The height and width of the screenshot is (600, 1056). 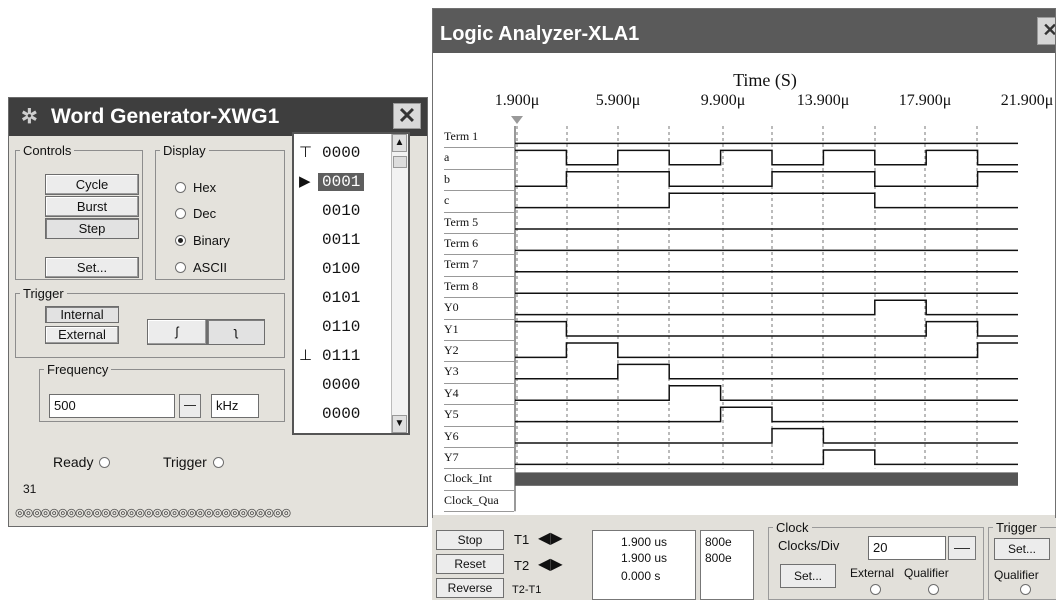 What do you see at coordinates (92, 184) in the screenshot?
I see `cycle-button: Cycle` at bounding box center [92, 184].